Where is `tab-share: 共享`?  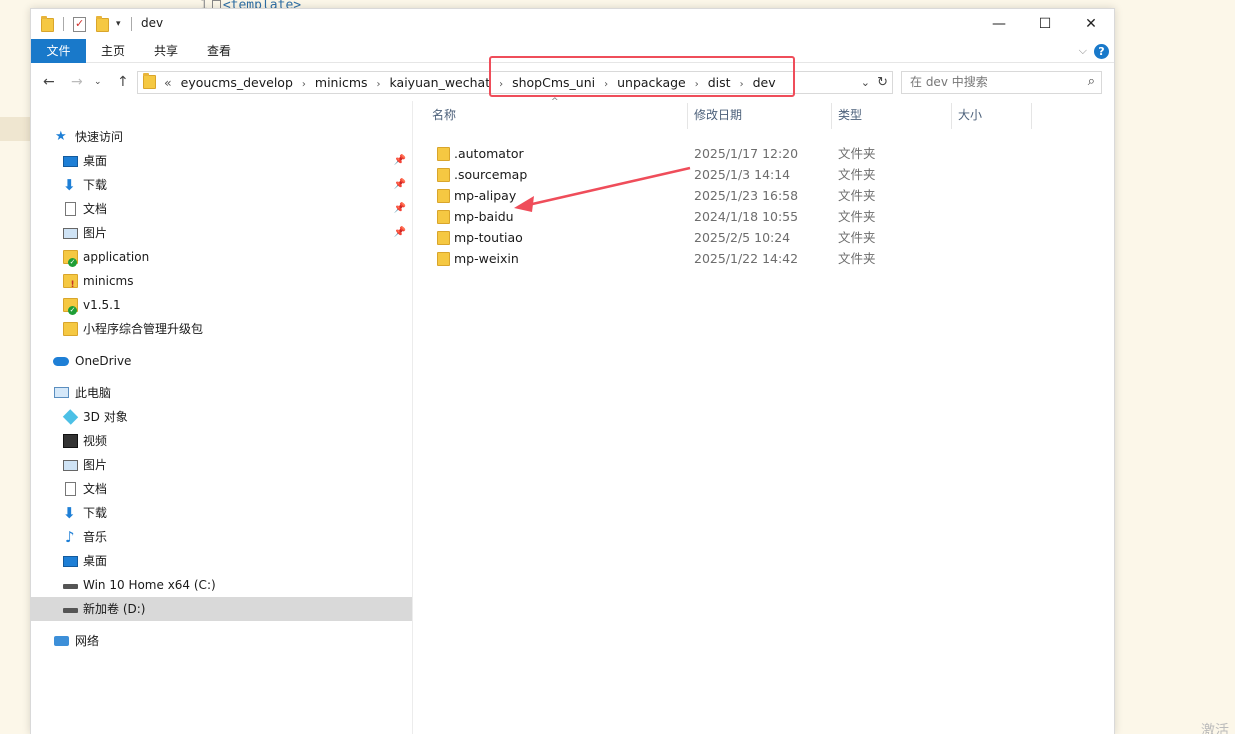 tab-share: 共享 is located at coordinates (166, 51).